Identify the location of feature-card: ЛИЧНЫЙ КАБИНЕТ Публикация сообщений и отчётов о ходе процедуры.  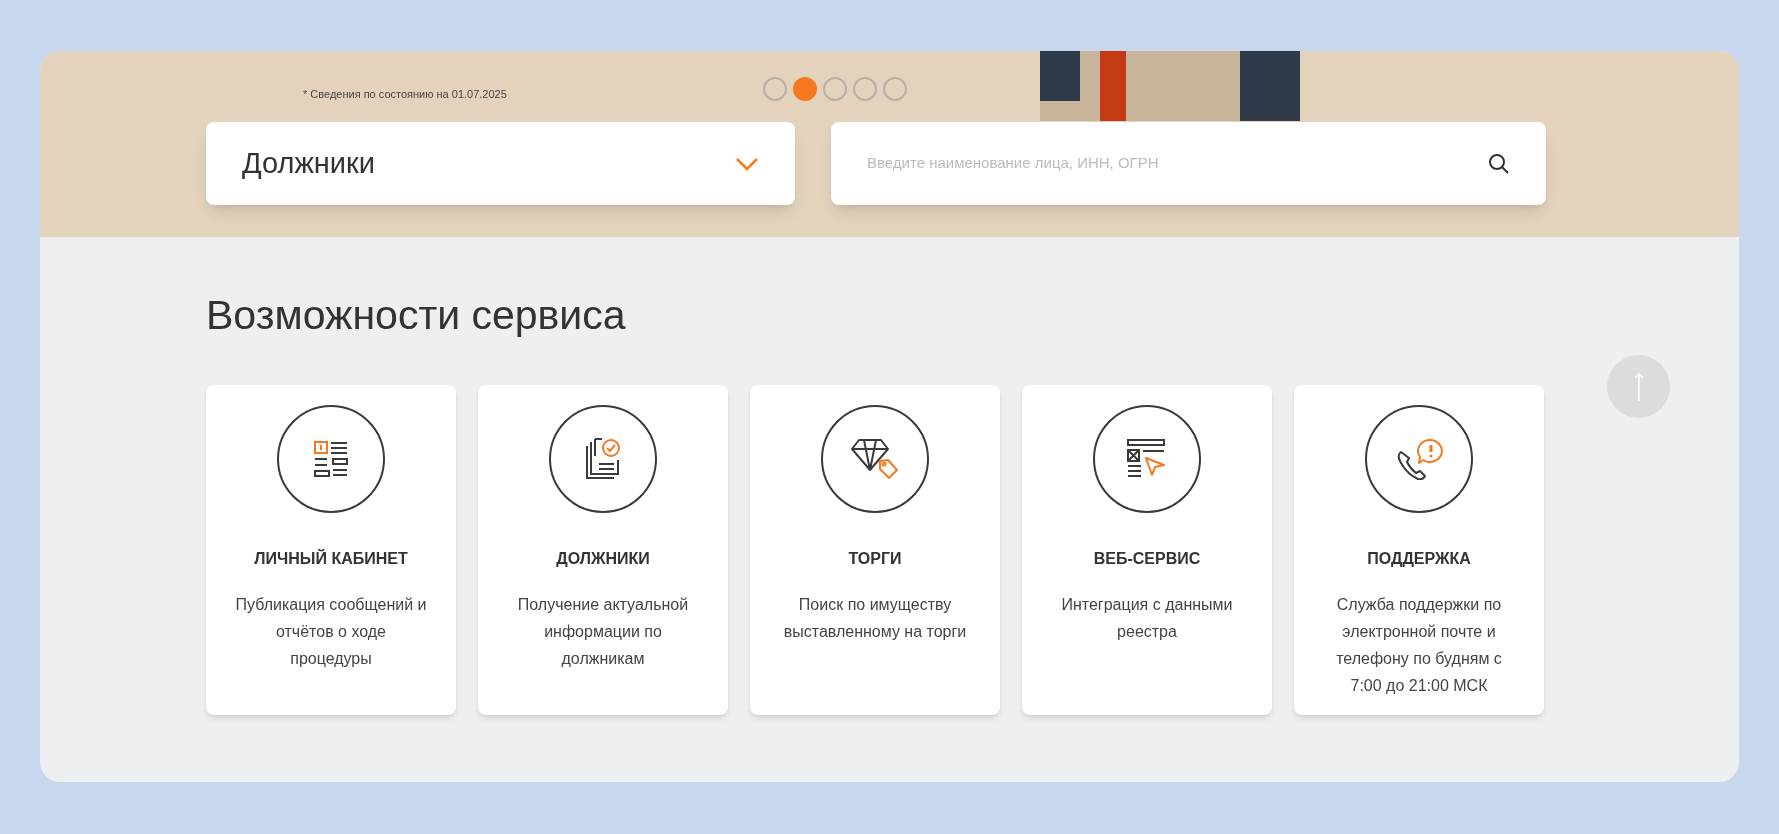
(331, 550).